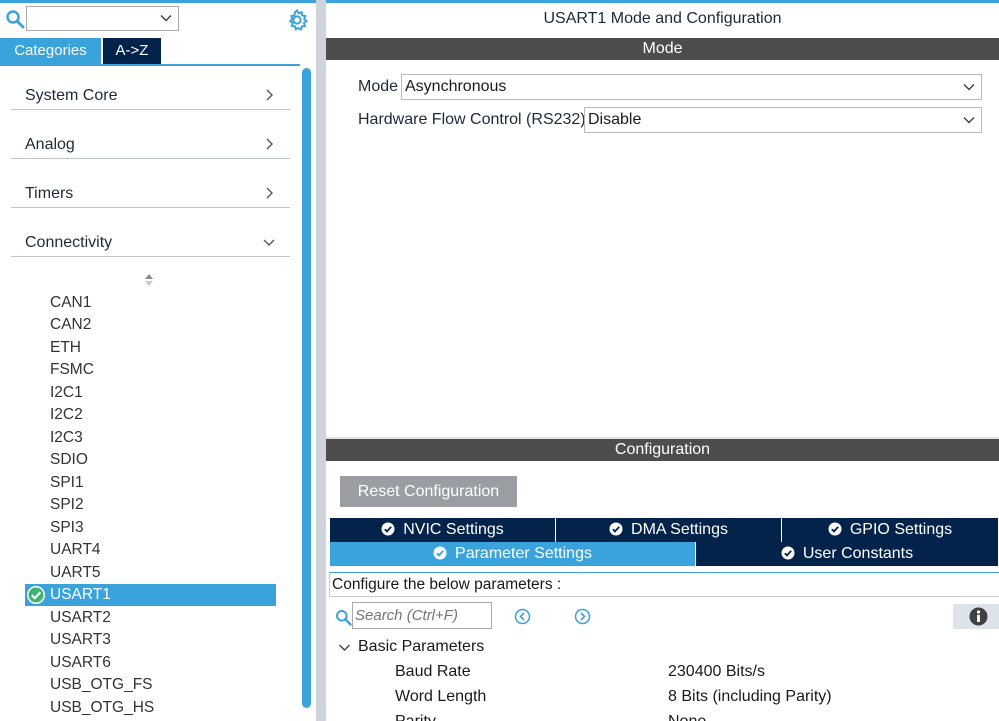  What do you see at coordinates (67, 505) in the screenshot?
I see `peripheral-spi2: SPI2` at bounding box center [67, 505].